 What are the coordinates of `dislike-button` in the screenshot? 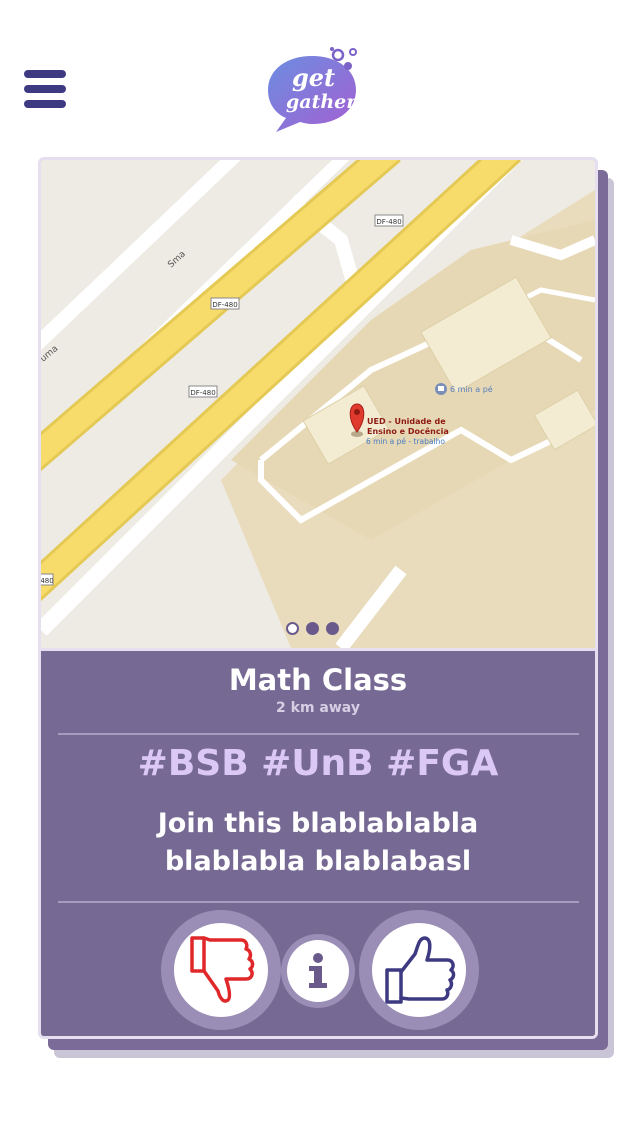 It's located at (221, 970).